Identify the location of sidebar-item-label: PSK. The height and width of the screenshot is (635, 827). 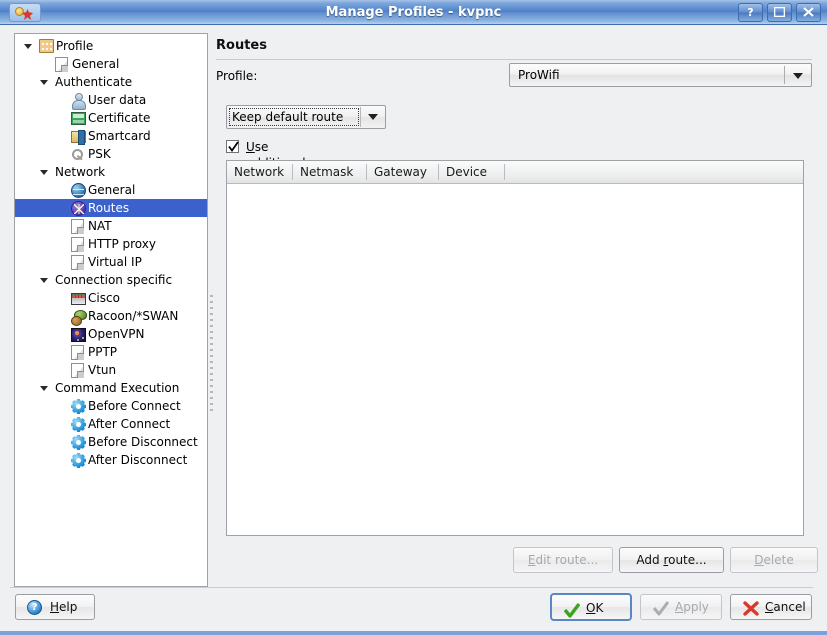
(99, 154).